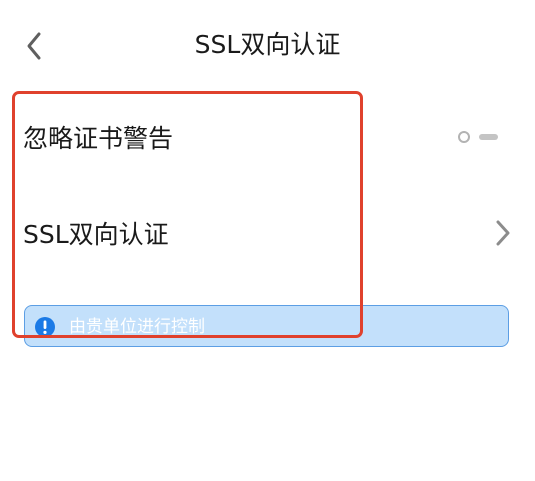  What do you see at coordinates (488, 137) in the screenshot?
I see `toggle-track` at bounding box center [488, 137].